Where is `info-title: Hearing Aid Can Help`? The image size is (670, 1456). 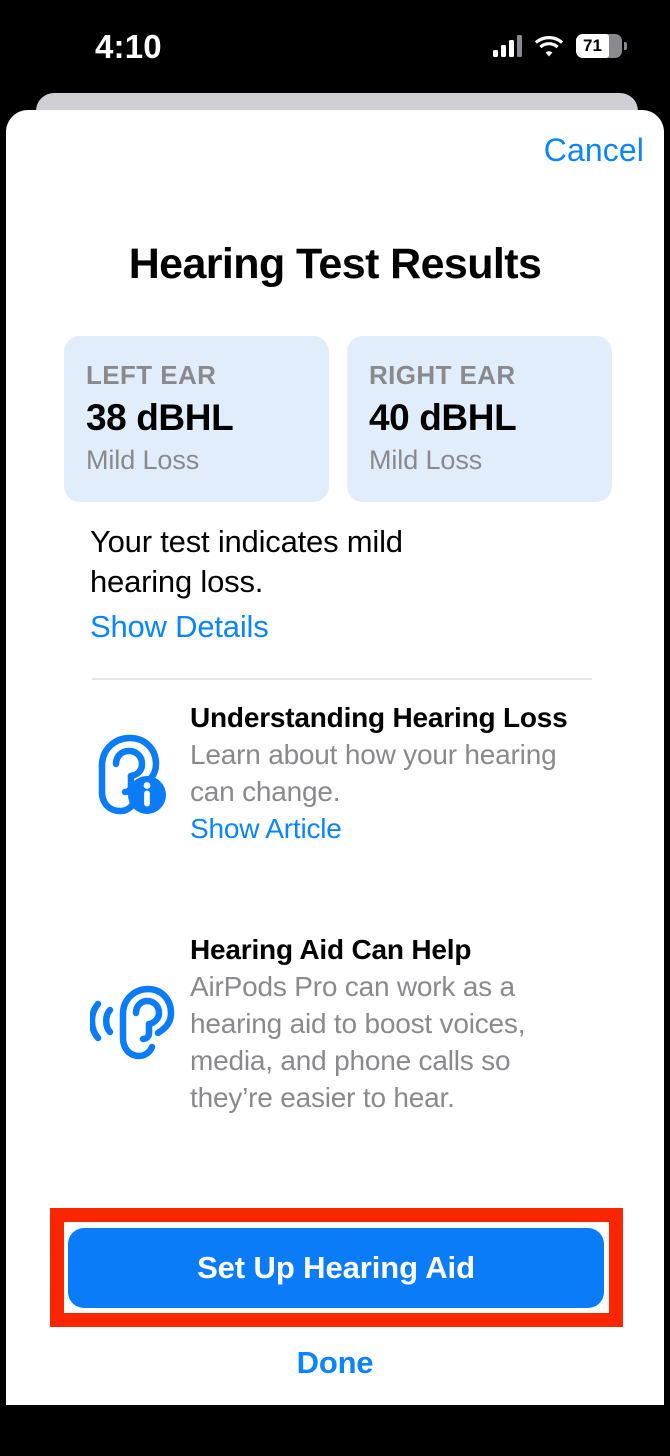 info-title: Hearing Aid Can Help is located at coordinates (331, 949).